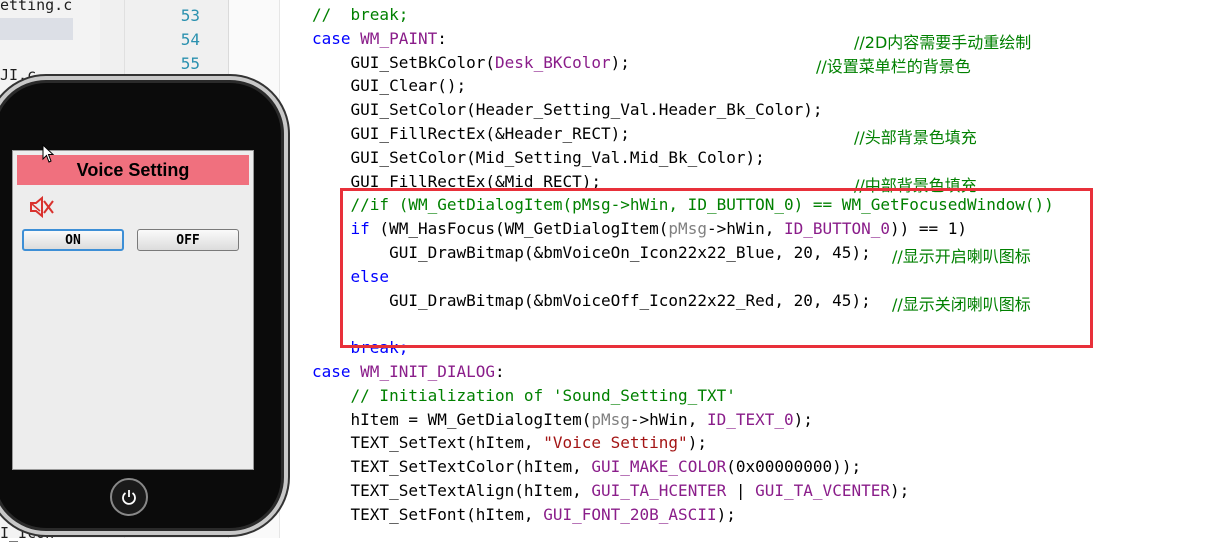 This screenshot has width=1224, height=542. I want to click on code-token: GUI_TA_VCENTER, so click(822, 490).